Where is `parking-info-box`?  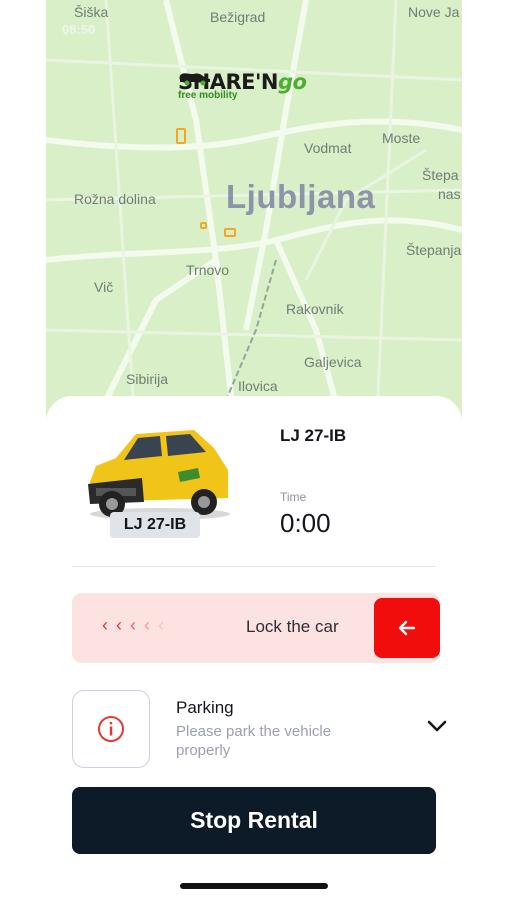
parking-info-box is located at coordinates (111, 729).